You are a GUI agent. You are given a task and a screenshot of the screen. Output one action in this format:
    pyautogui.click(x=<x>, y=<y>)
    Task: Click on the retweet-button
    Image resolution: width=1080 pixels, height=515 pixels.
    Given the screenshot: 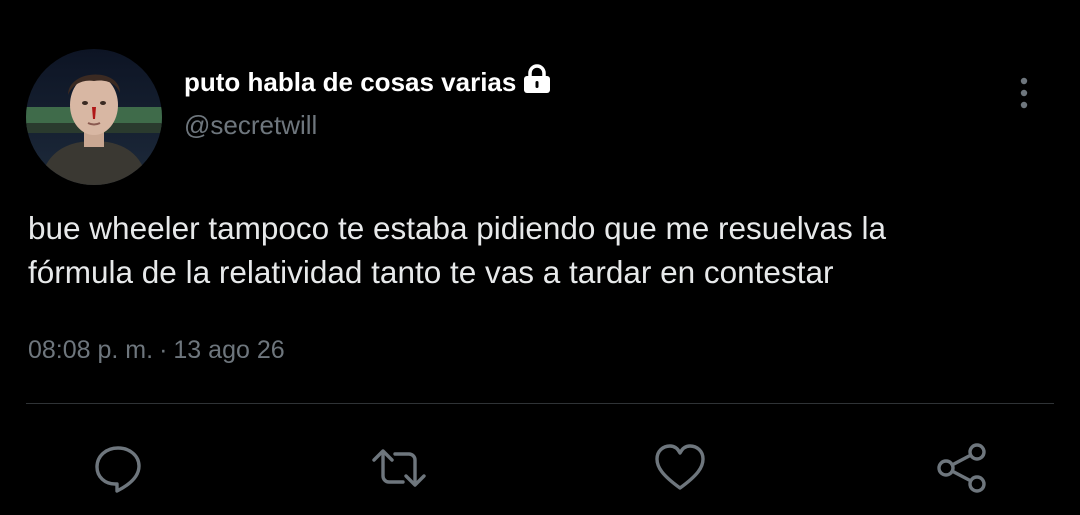 What is the action you would take?
    pyautogui.click(x=399, y=468)
    